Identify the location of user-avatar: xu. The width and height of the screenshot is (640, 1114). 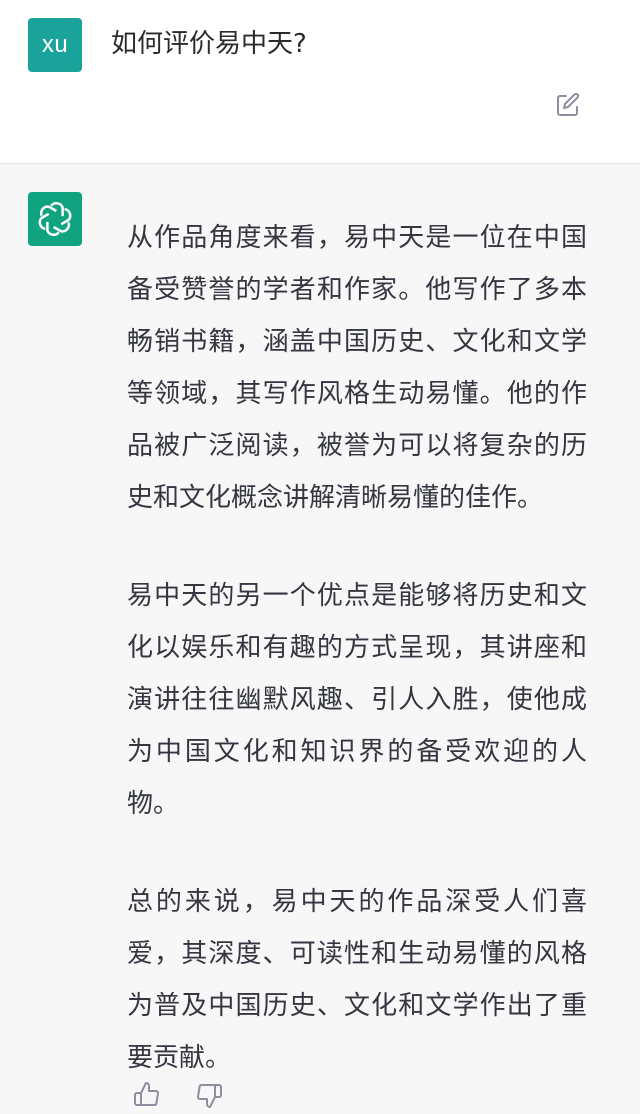
(55, 45).